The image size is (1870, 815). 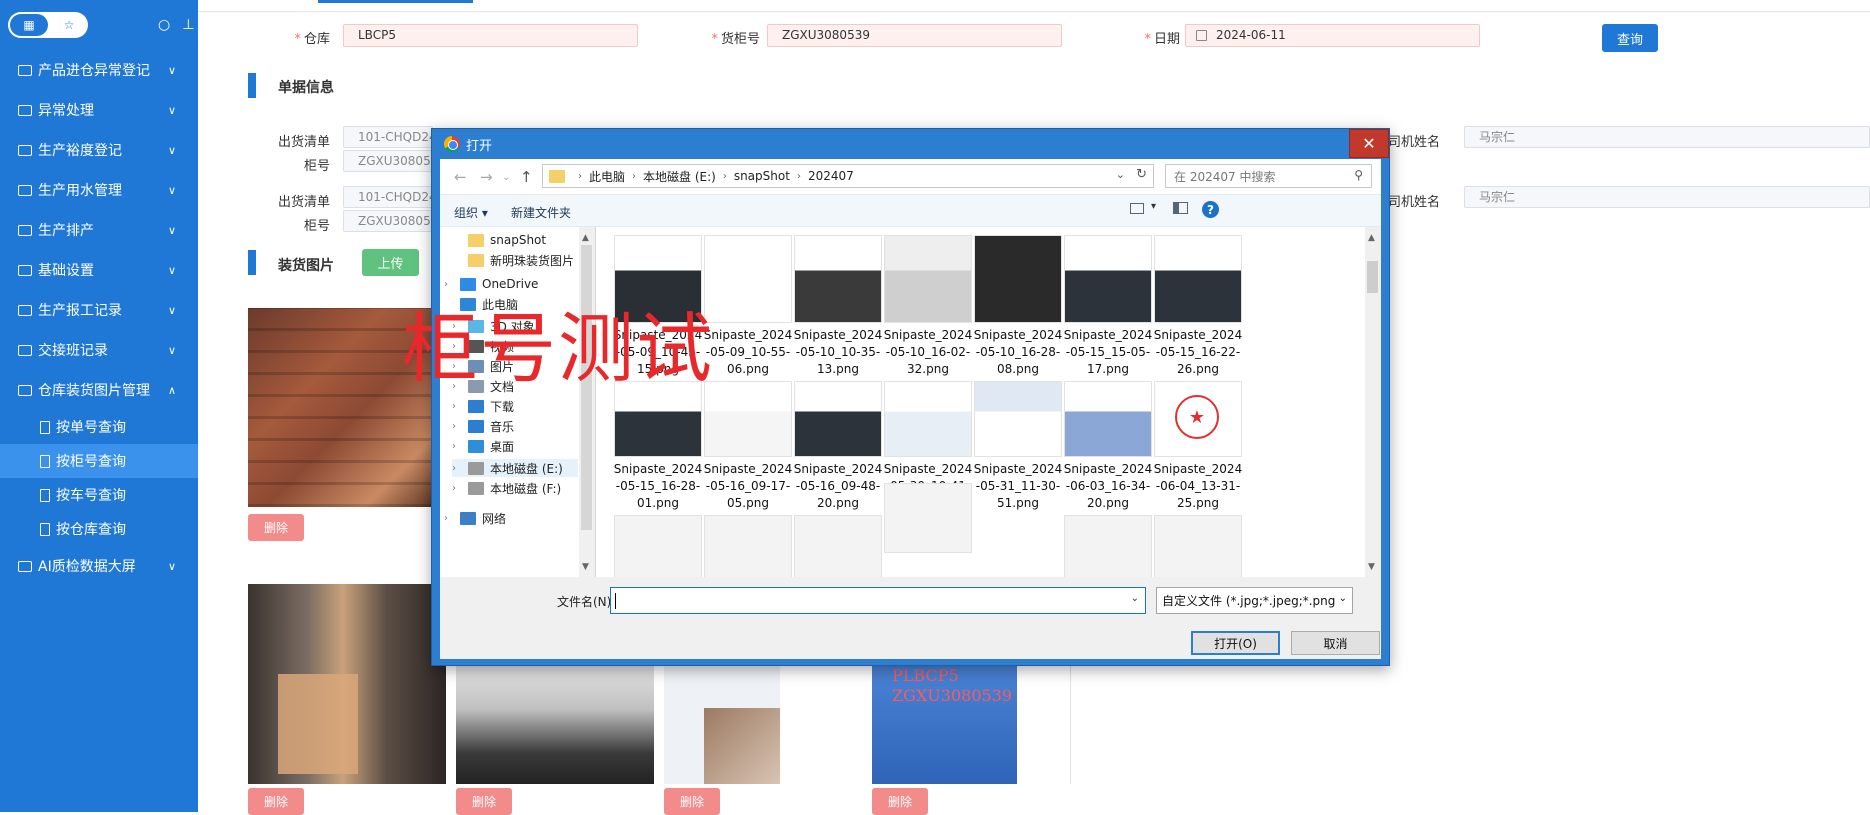 What do you see at coordinates (69, 25) in the screenshot?
I see `star-icon: ☆` at bounding box center [69, 25].